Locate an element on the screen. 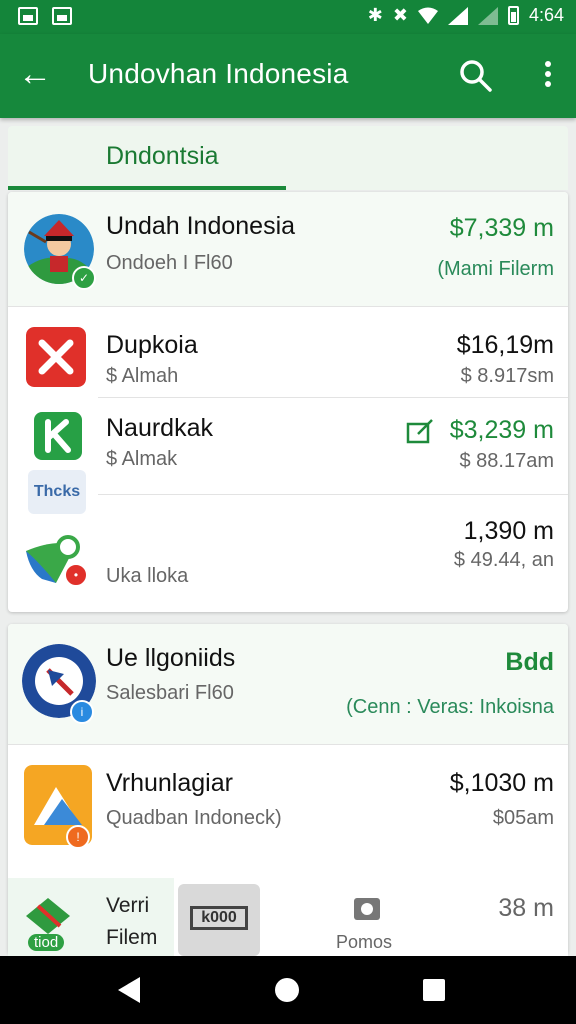  list-item: Naurdkak $ Almak $3,239 m $ 88.17am is located at coordinates (288, 446).